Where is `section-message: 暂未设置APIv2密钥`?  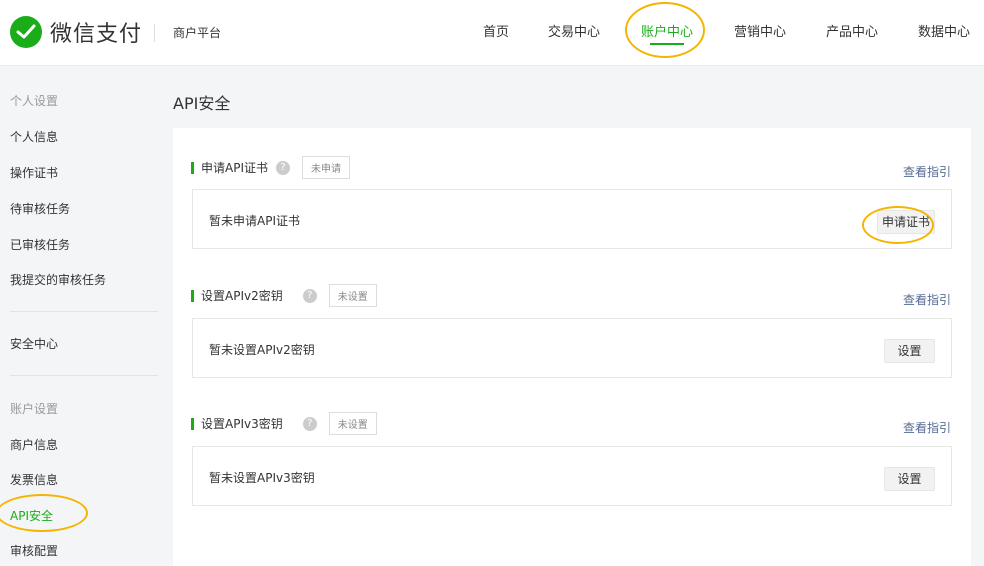
section-message: 暂未设置APIv2密钥 is located at coordinates (262, 350).